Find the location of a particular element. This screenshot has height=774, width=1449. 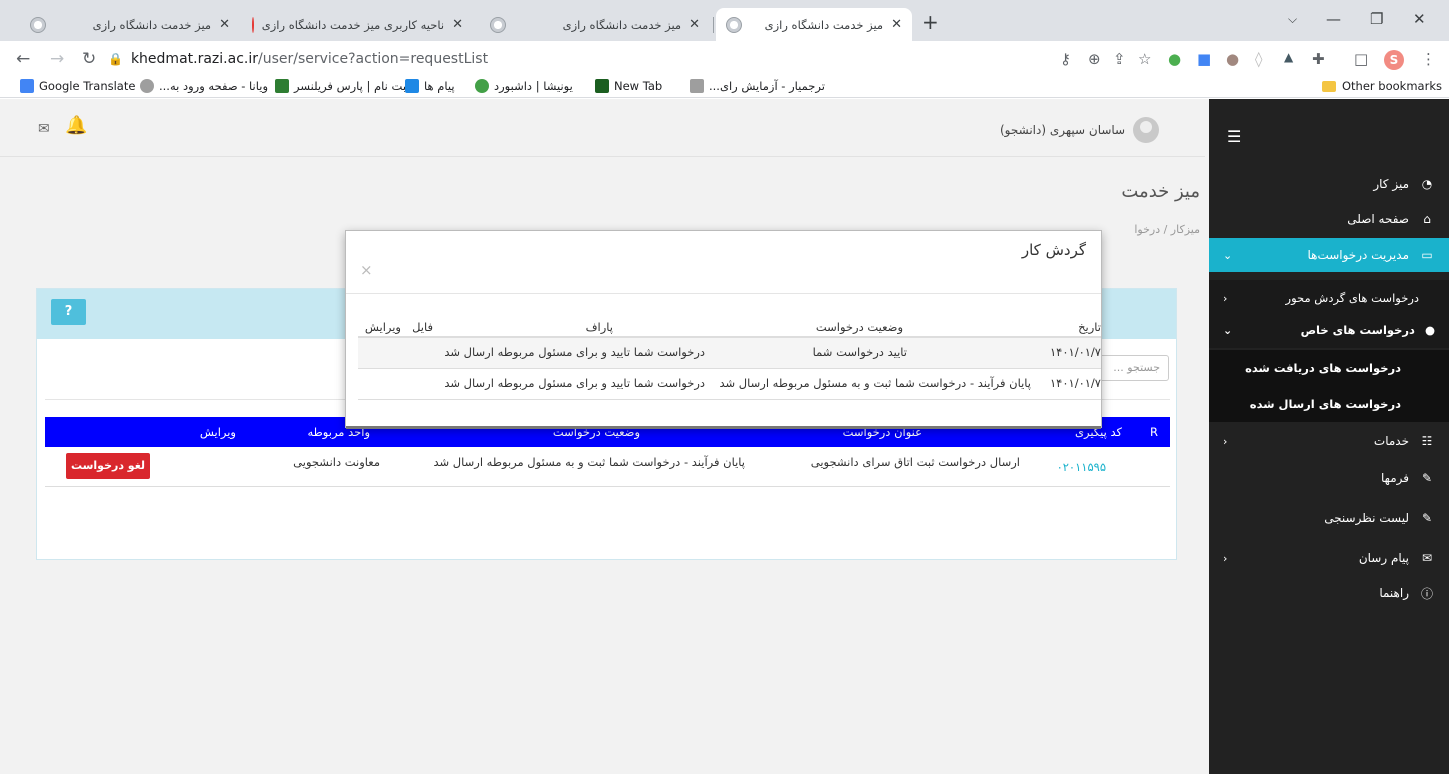

sidebar-subitem-special-requests: ● درخواست های خاص ⌄ is located at coordinates (1329, 330).